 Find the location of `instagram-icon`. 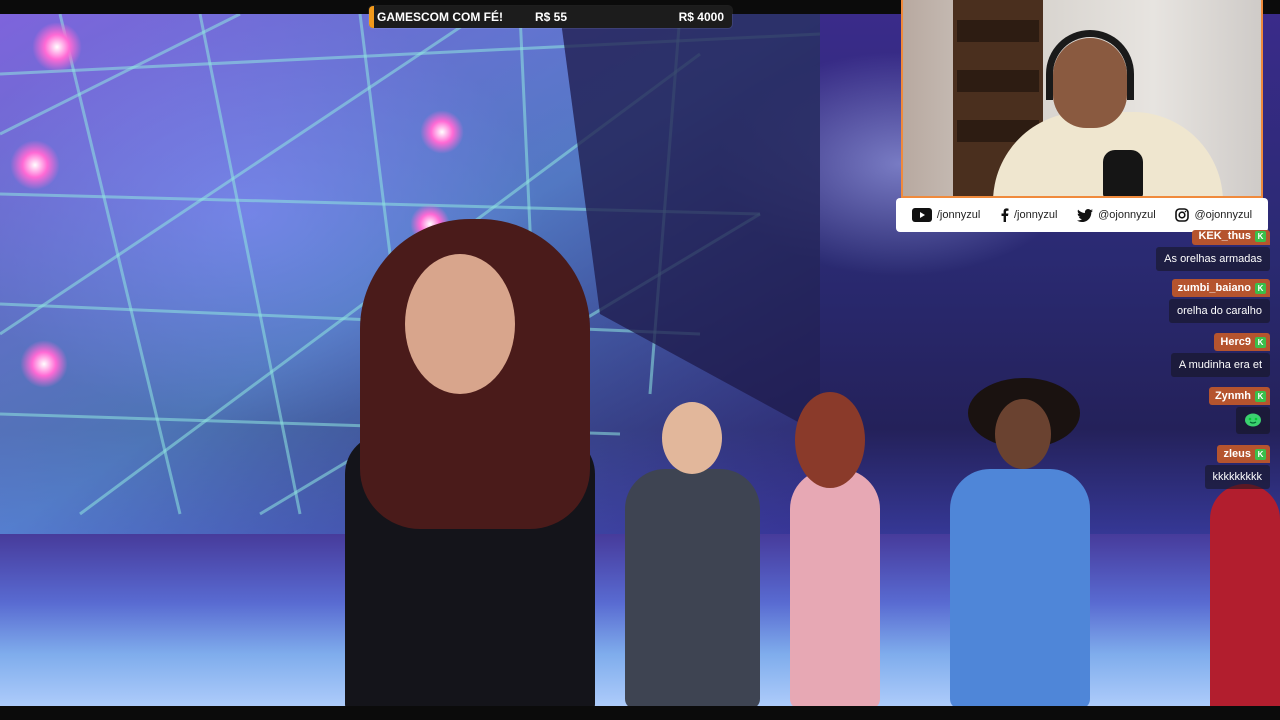

instagram-icon is located at coordinates (1182, 215).